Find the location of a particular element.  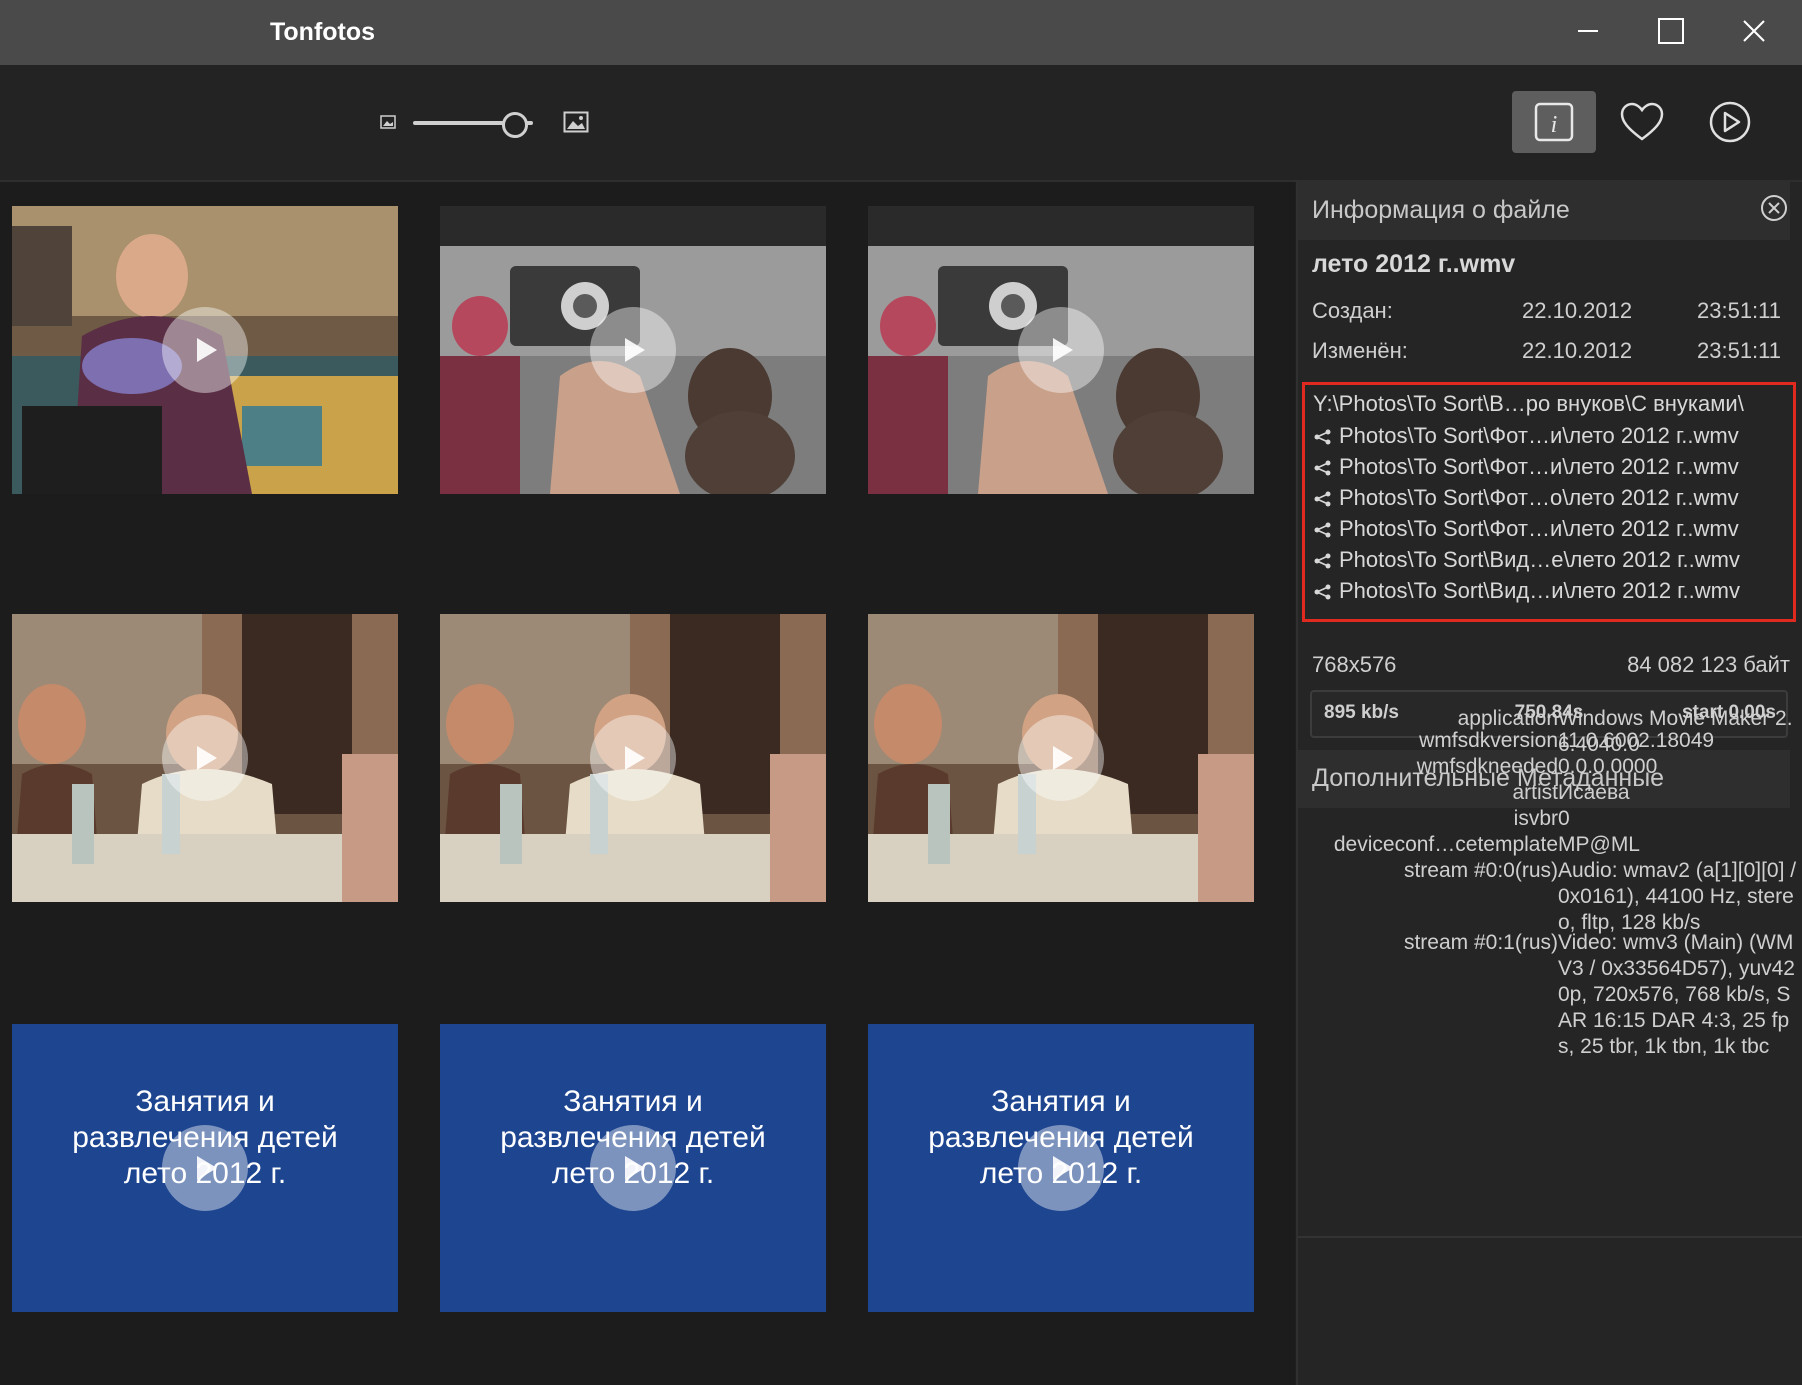

favorite-button is located at coordinates (1642, 122).